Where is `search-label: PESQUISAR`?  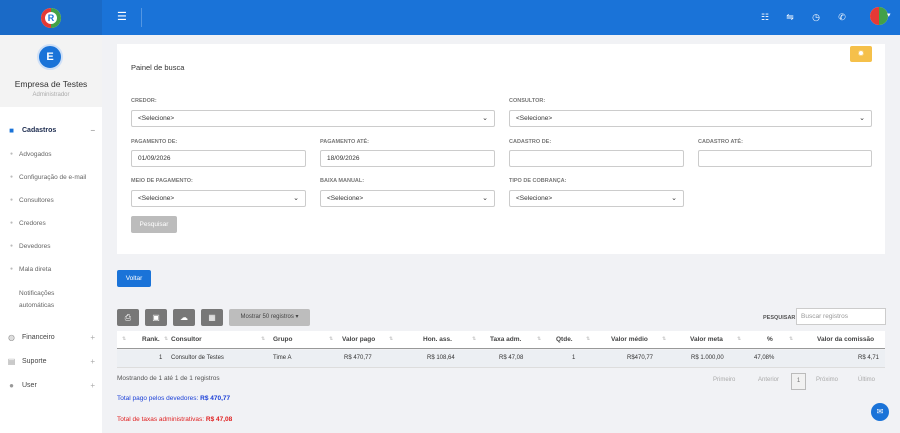 search-label: PESQUISAR is located at coordinates (779, 318).